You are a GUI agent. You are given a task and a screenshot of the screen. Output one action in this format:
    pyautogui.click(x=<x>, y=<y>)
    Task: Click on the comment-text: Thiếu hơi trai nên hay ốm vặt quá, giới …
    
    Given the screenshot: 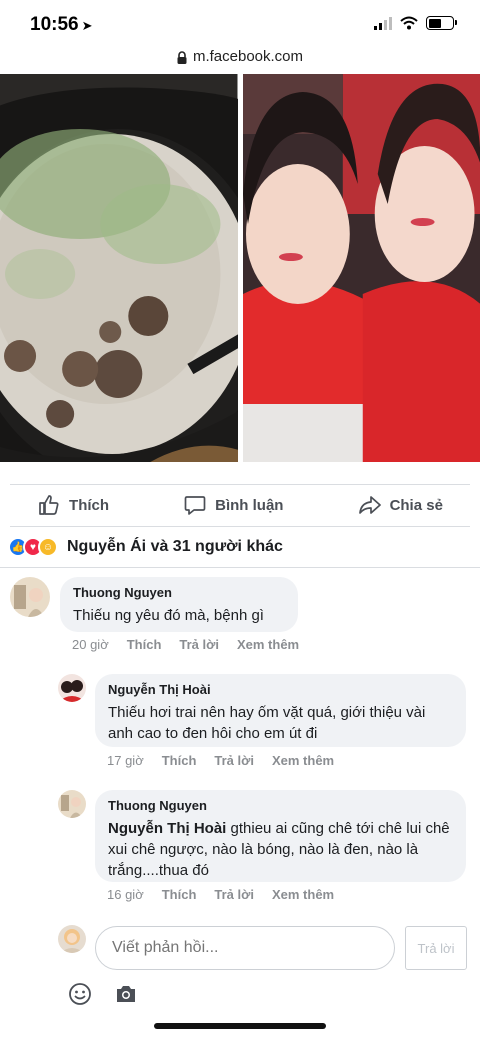 What is the action you would take?
    pyautogui.click(x=267, y=723)
    